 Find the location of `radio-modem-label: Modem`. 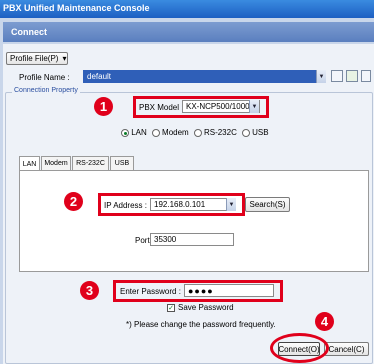

radio-modem-label: Modem is located at coordinates (175, 132).